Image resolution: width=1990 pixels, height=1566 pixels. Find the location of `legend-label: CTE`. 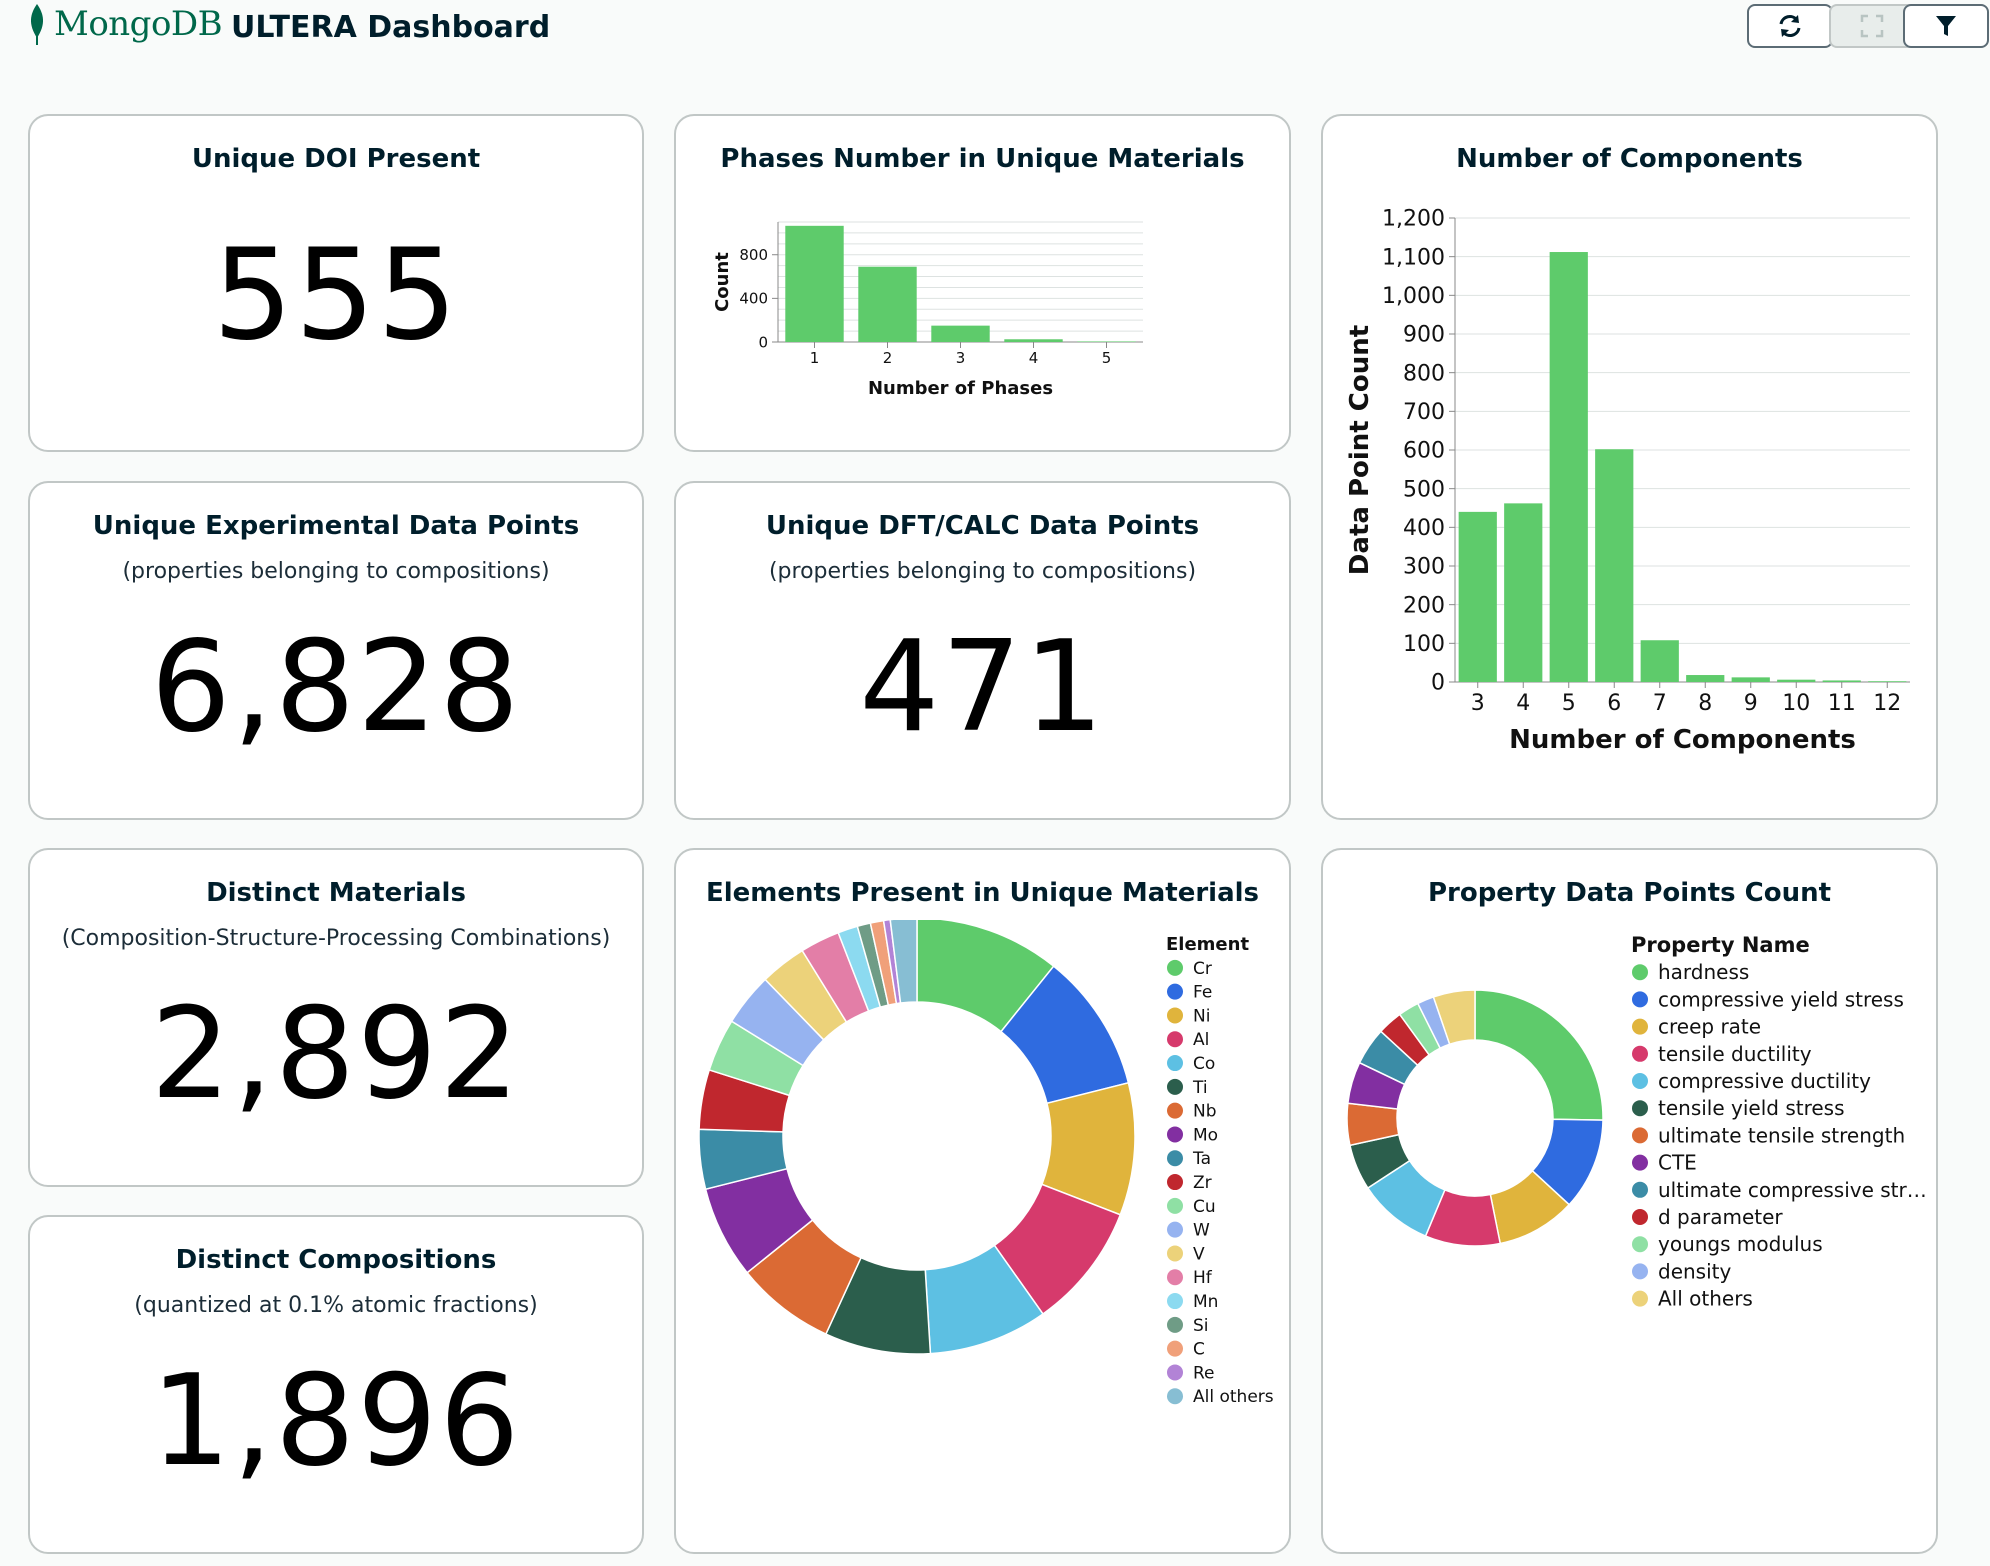

legend-label: CTE is located at coordinates (1677, 1163).